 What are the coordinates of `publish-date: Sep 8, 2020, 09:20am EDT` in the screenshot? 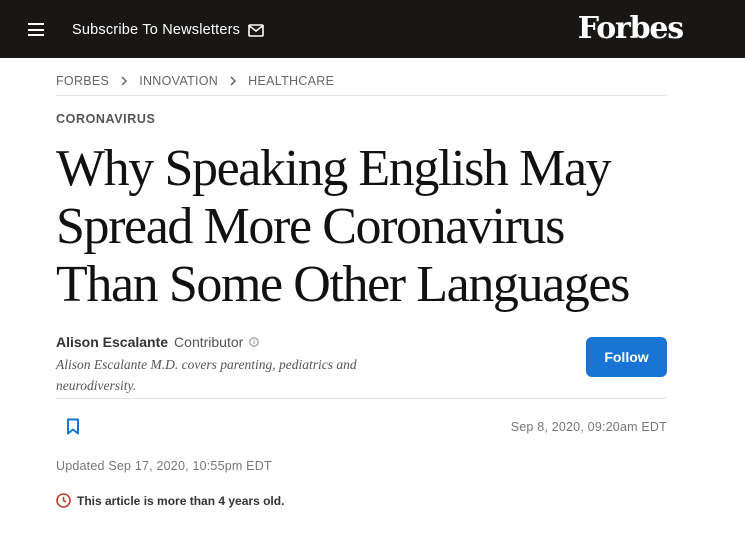 It's located at (588, 427).